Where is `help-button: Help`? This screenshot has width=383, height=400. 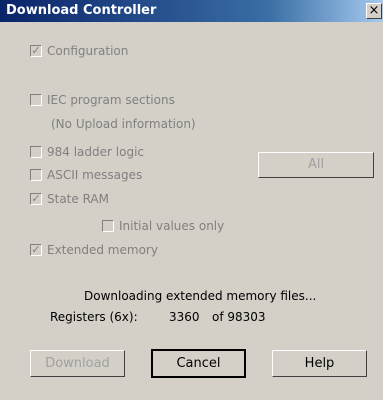 help-button: Help is located at coordinates (319, 363).